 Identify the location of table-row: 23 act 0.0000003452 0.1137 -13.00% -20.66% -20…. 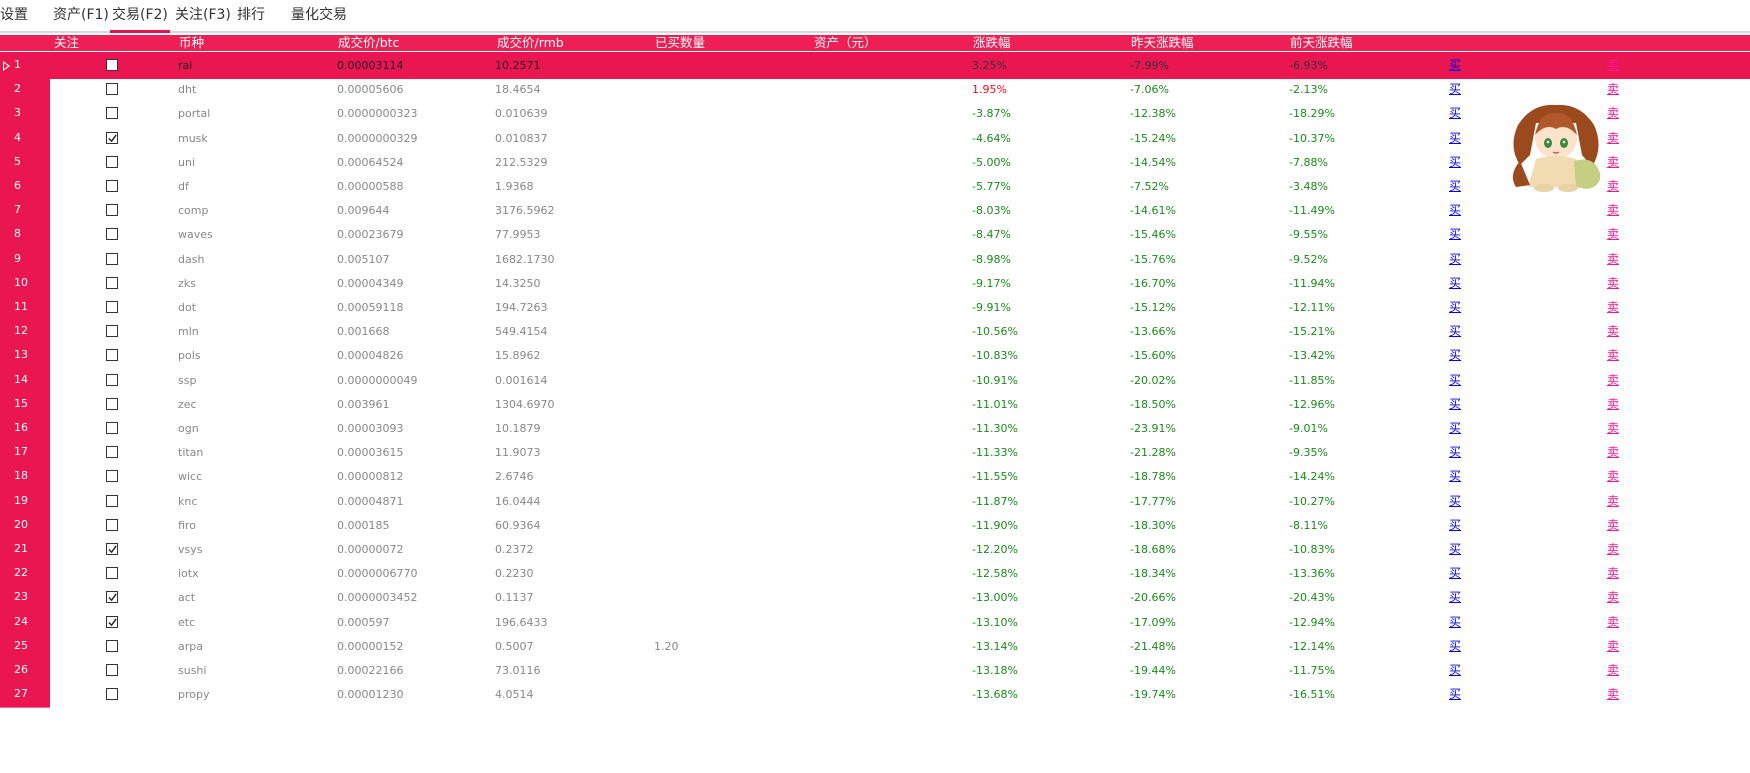
(875, 597).